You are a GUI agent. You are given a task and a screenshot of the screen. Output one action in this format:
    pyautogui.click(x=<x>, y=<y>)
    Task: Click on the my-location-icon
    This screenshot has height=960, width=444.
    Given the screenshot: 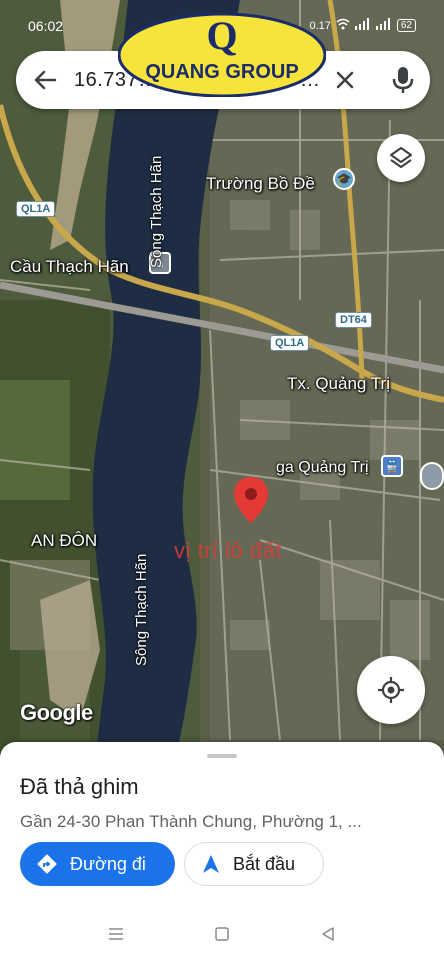 What is the action you would take?
    pyautogui.click(x=391, y=690)
    